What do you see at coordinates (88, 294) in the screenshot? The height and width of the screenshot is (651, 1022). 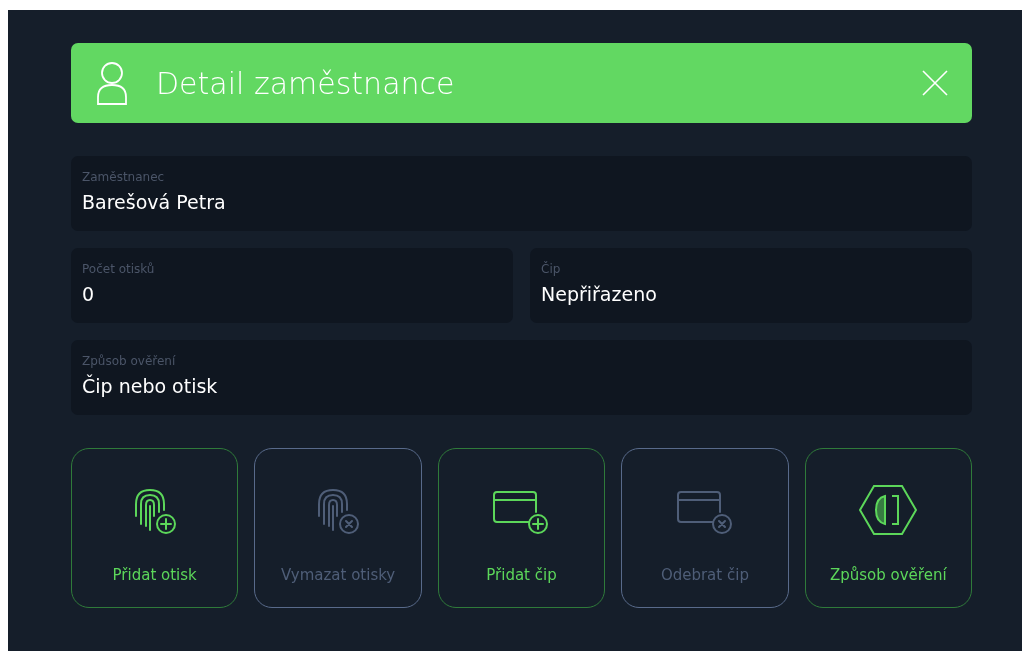 I see `field-value: 0` at bounding box center [88, 294].